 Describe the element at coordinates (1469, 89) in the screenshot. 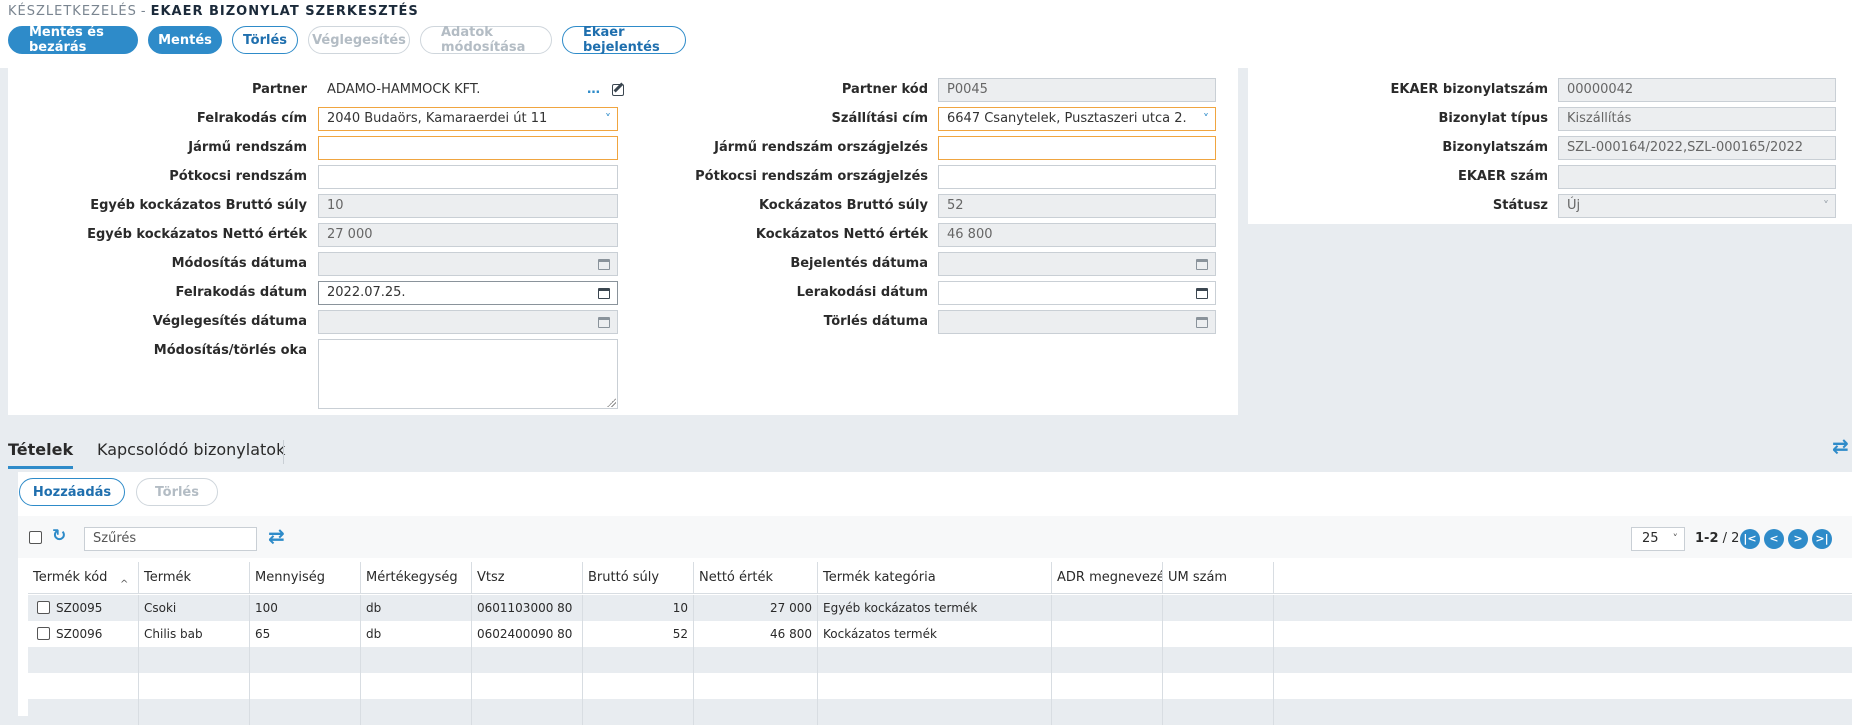

I see `ekaer-doc-no-label: EKAER bizonylatszám` at that location.